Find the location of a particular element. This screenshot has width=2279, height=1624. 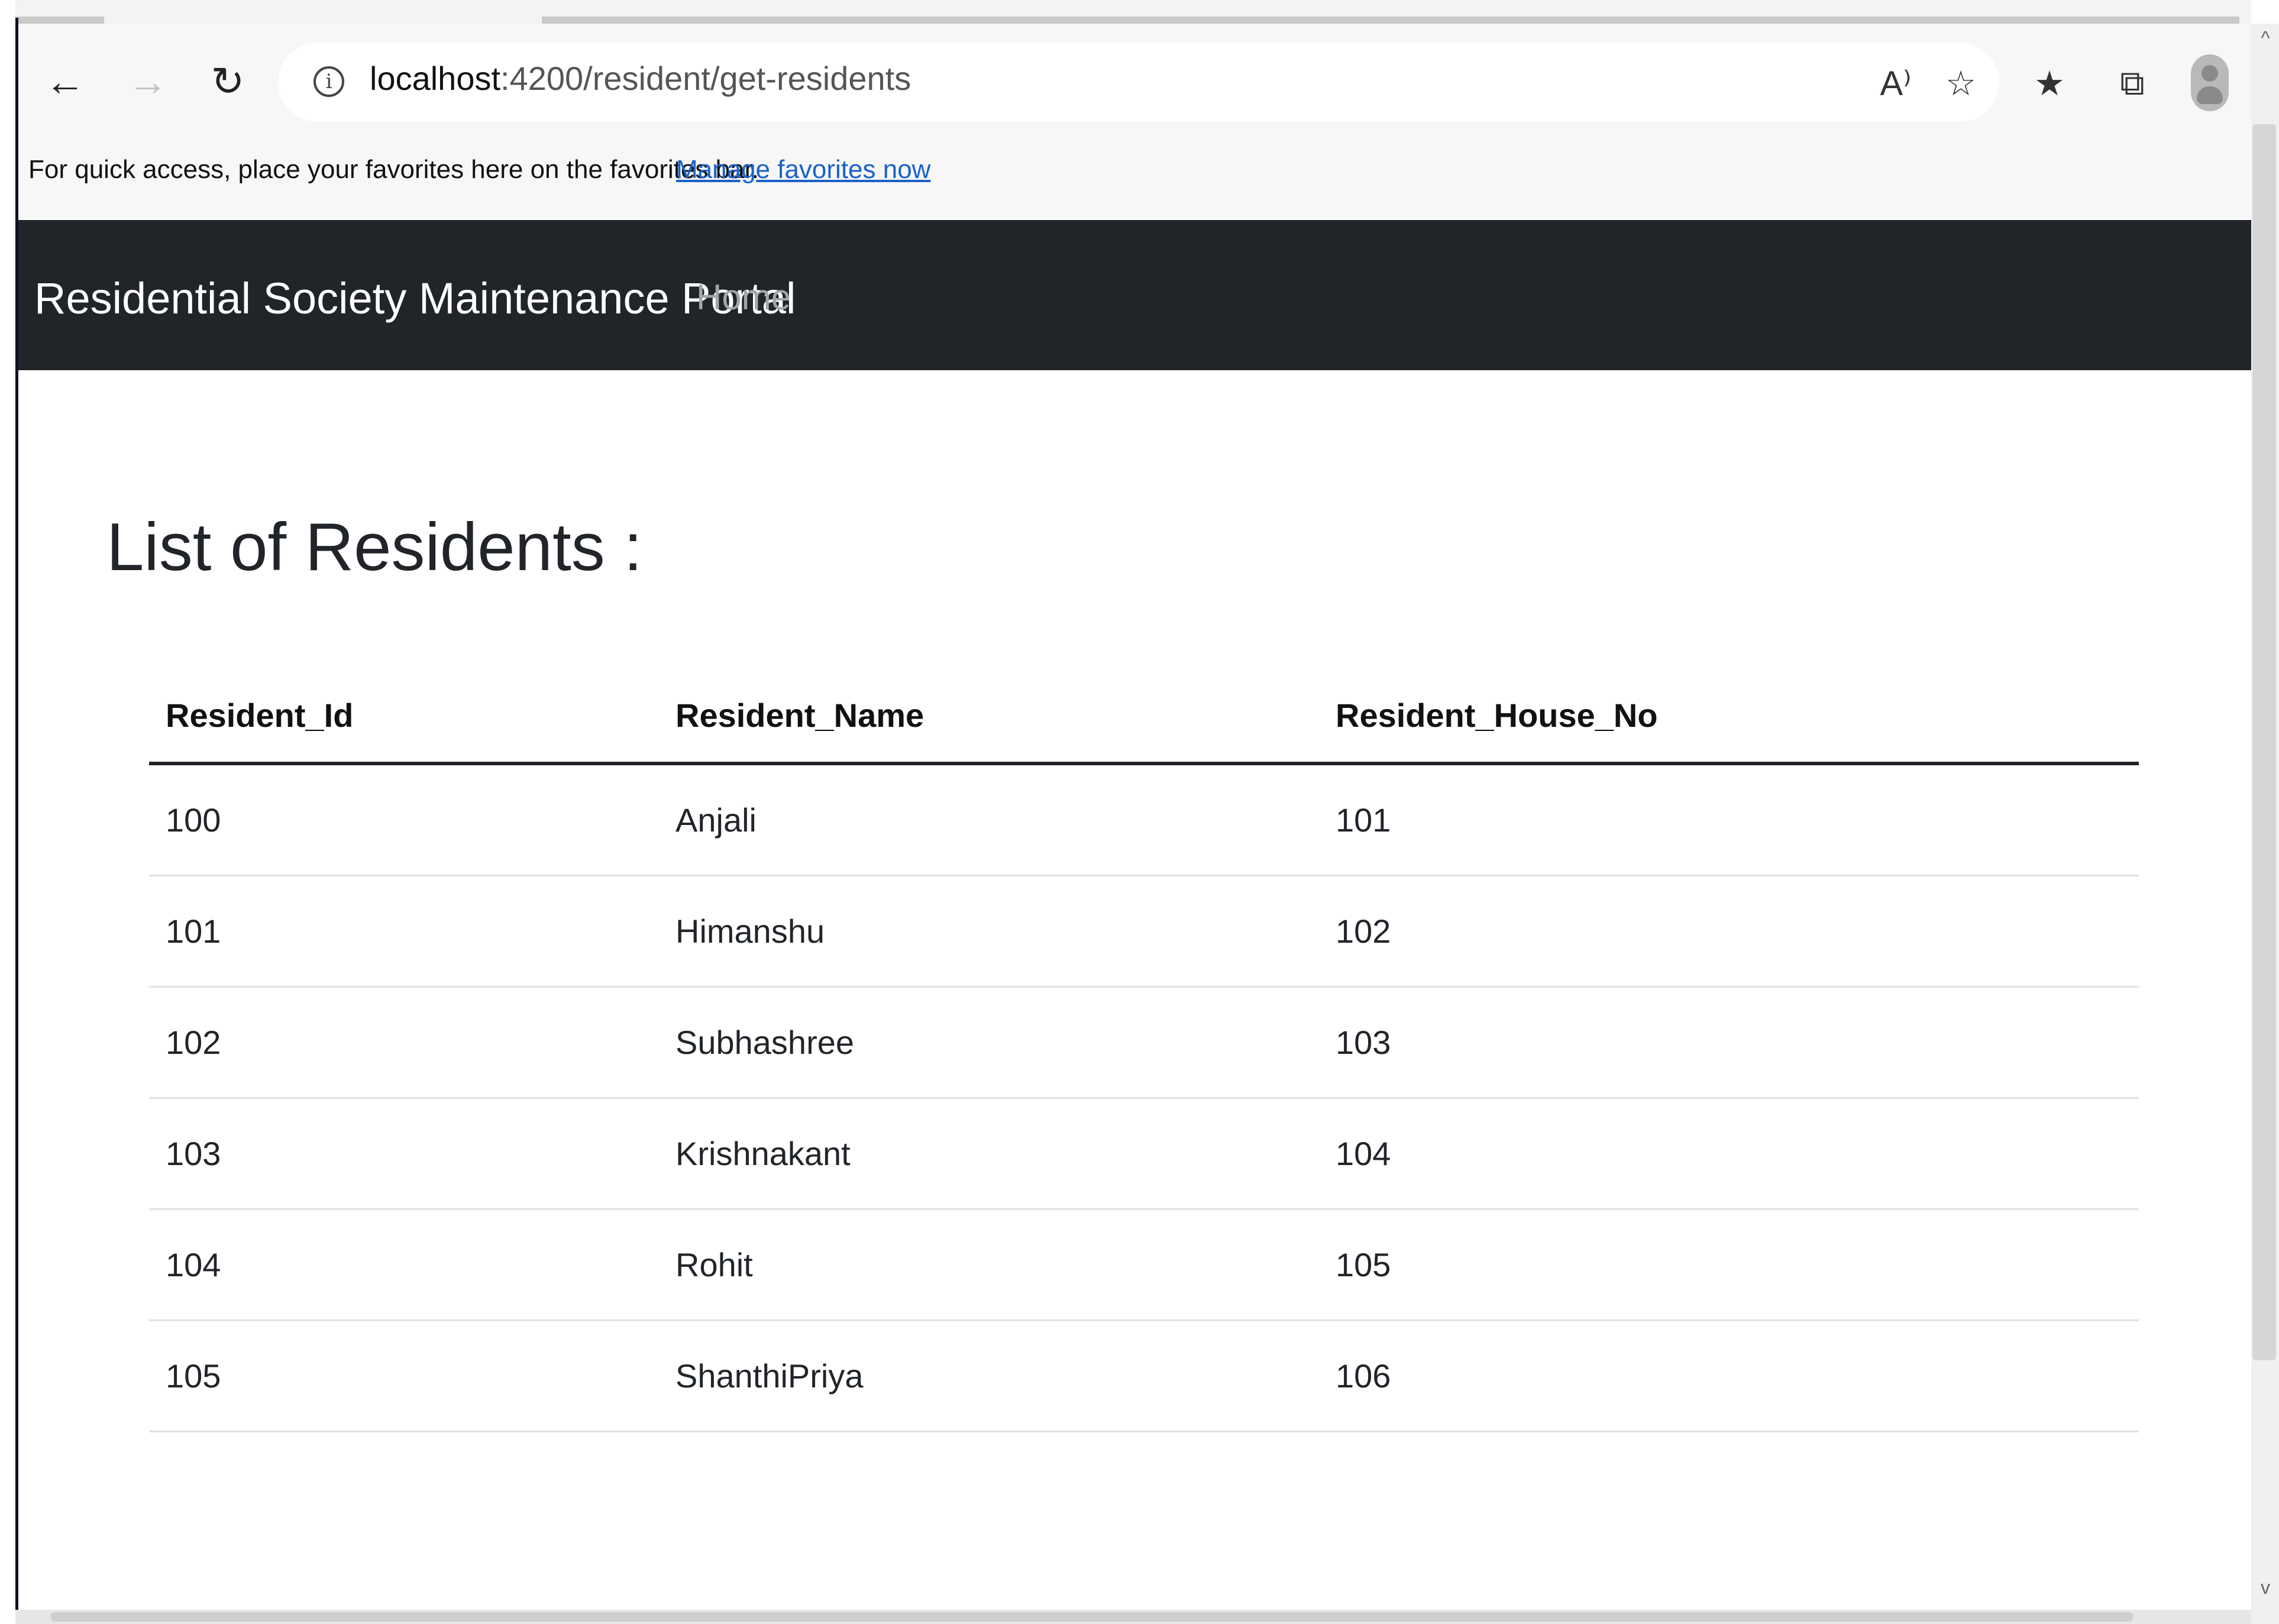

cell-resident-id: 100 is located at coordinates (193, 820).